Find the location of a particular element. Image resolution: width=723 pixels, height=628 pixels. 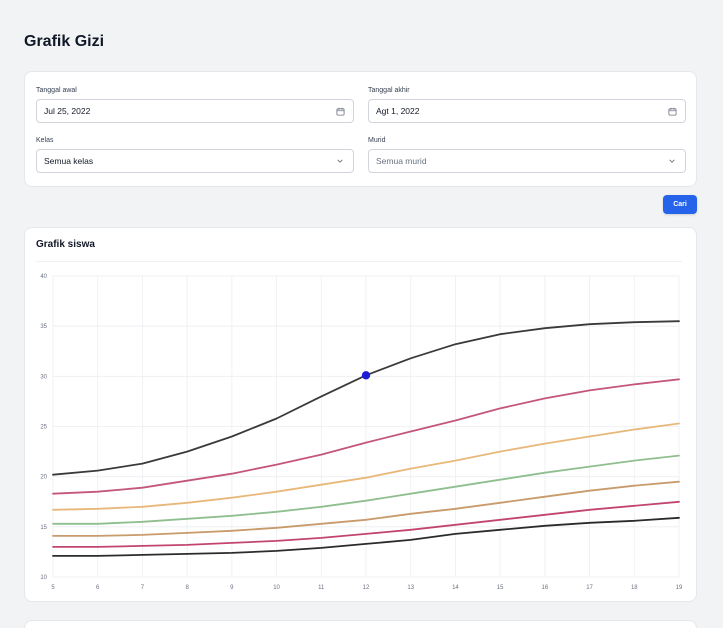

end-date-input: Agt 1, 2022 is located at coordinates (527, 111).